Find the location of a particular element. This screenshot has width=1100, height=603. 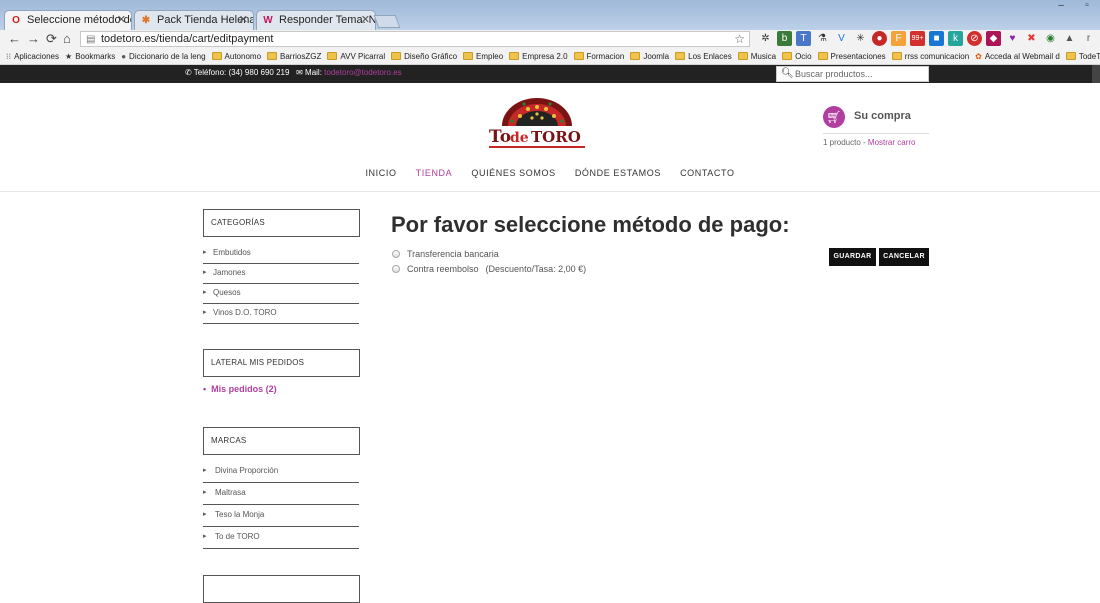

apps-icon: ⁝⁝ is located at coordinates (9, 56).